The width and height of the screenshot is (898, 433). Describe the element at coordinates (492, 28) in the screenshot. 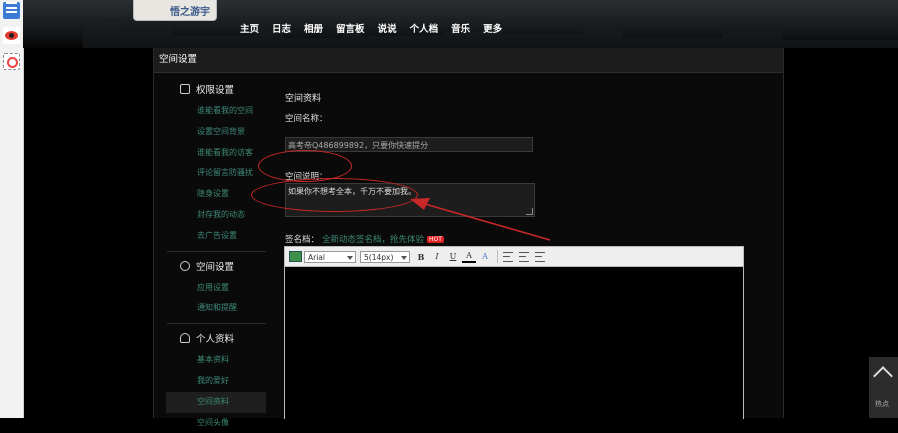

I see `nav-more: 更多` at that location.